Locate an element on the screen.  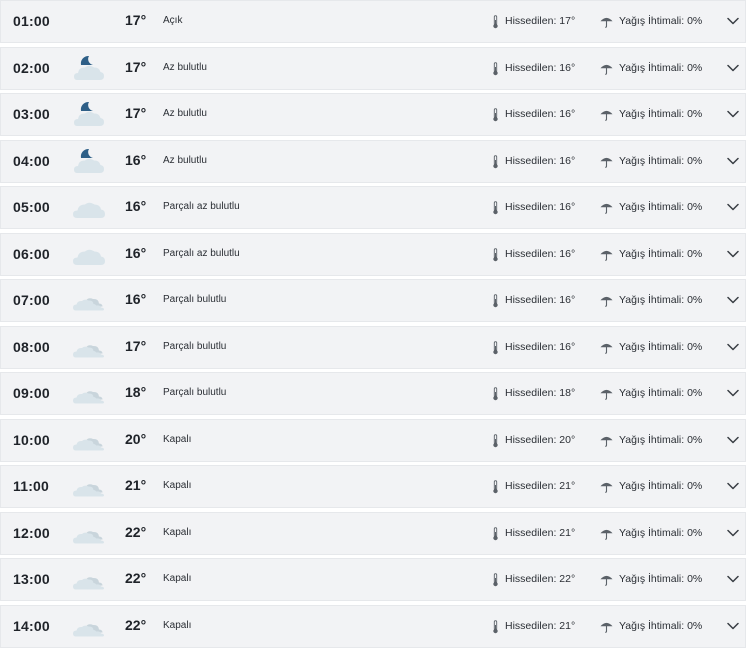
moon-icon is located at coordinates (87, 21).